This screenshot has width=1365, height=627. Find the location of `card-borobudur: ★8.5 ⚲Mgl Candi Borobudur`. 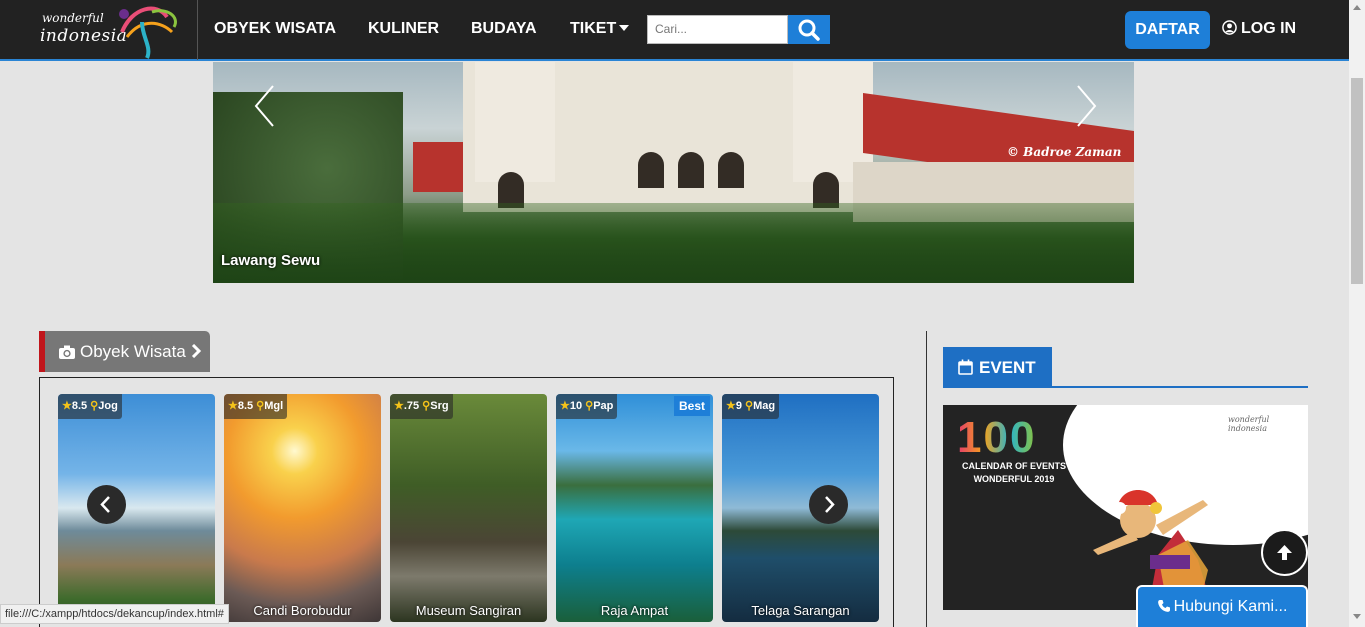

card-borobudur: ★8.5 ⚲Mgl Candi Borobudur is located at coordinates (302, 508).